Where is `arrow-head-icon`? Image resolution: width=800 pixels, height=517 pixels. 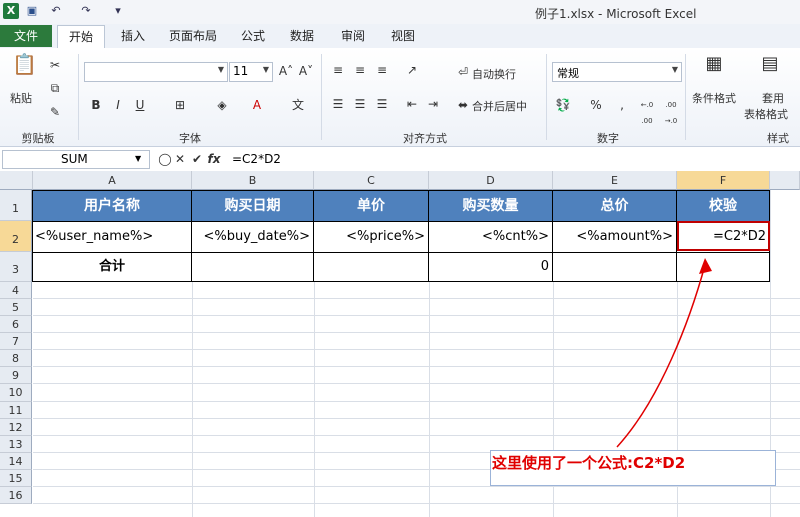 arrow-head-icon is located at coordinates (705, 266).